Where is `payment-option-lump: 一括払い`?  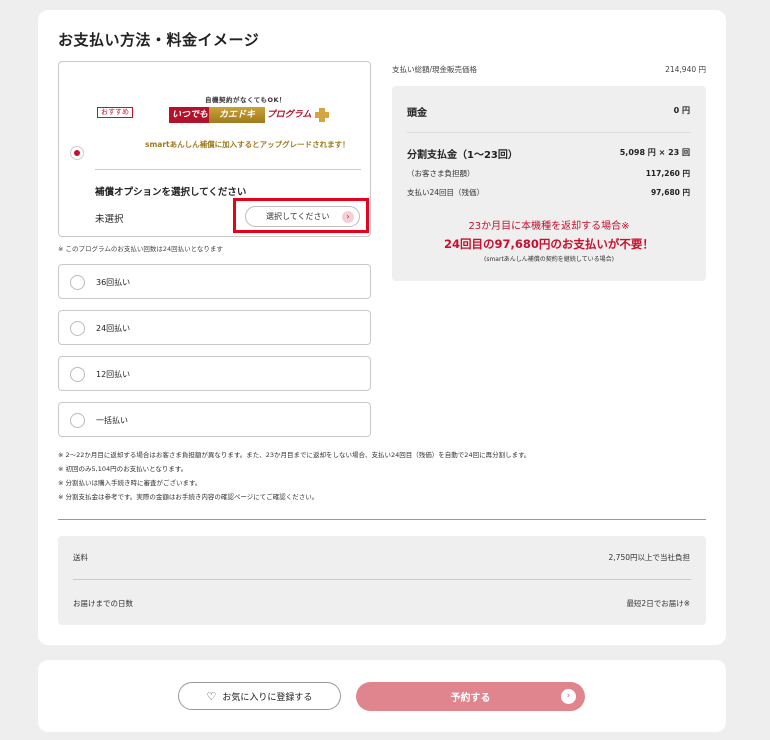
payment-option-lump: 一括払い is located at coordinates (214, 419).